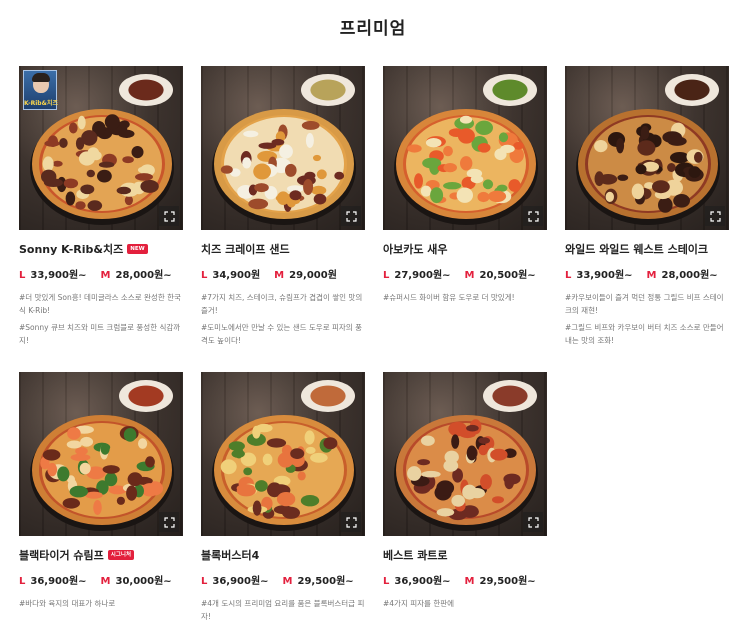  I want to click on image-badge-label: K-Rib&치즈, so click(41, 103).